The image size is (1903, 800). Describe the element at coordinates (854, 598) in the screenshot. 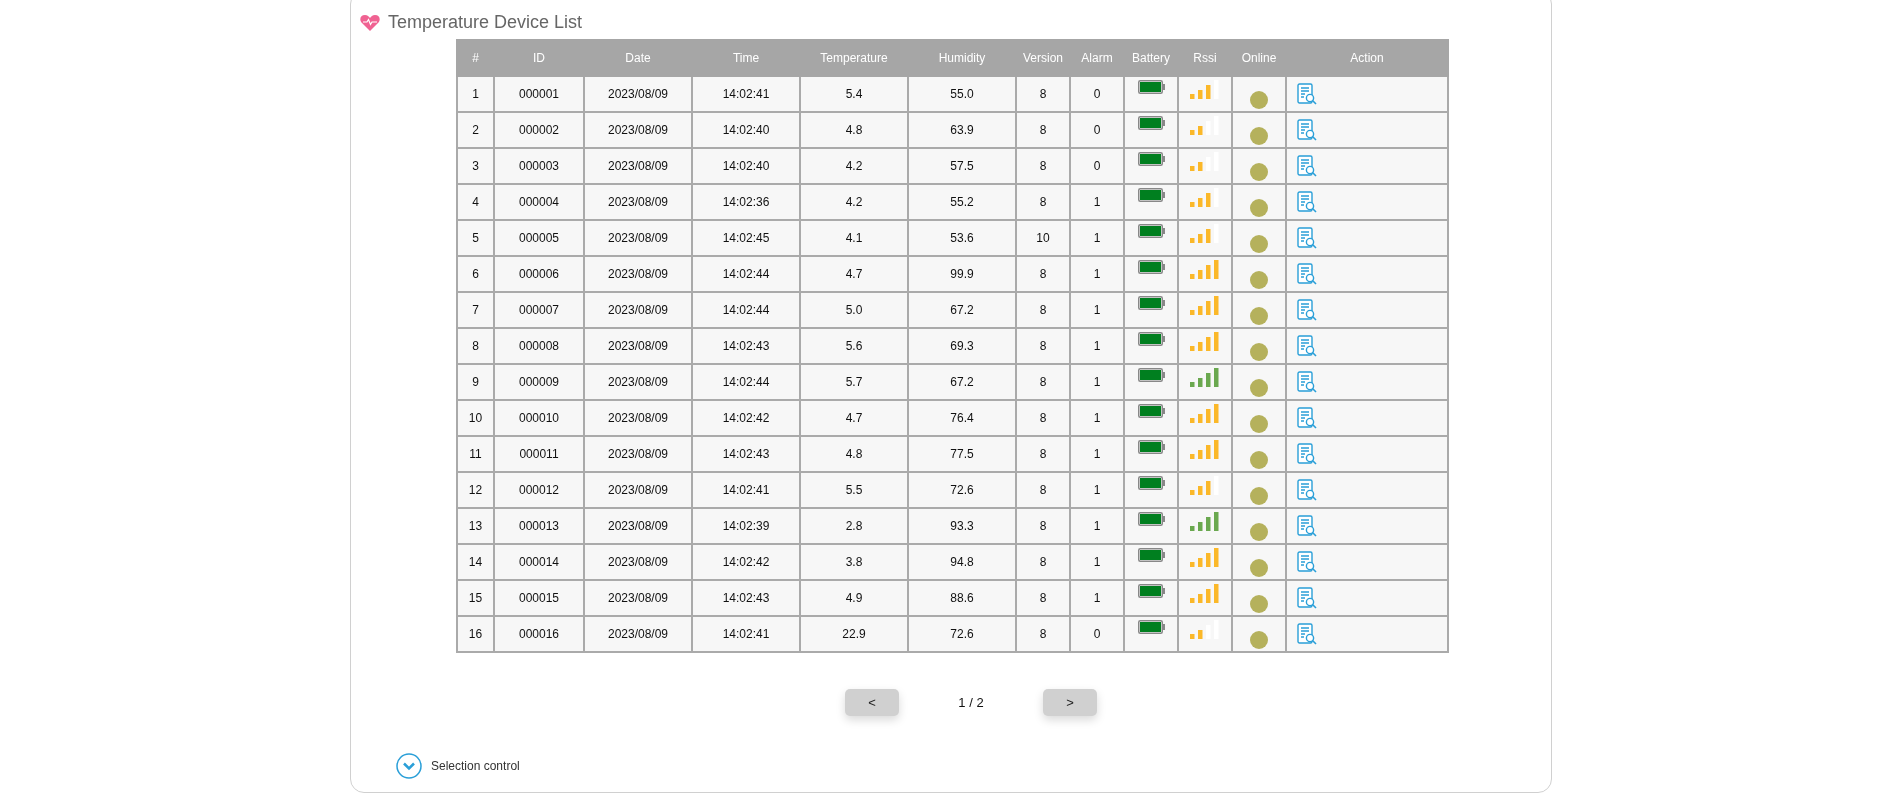

I see `table-cell: 4.9` at that location.